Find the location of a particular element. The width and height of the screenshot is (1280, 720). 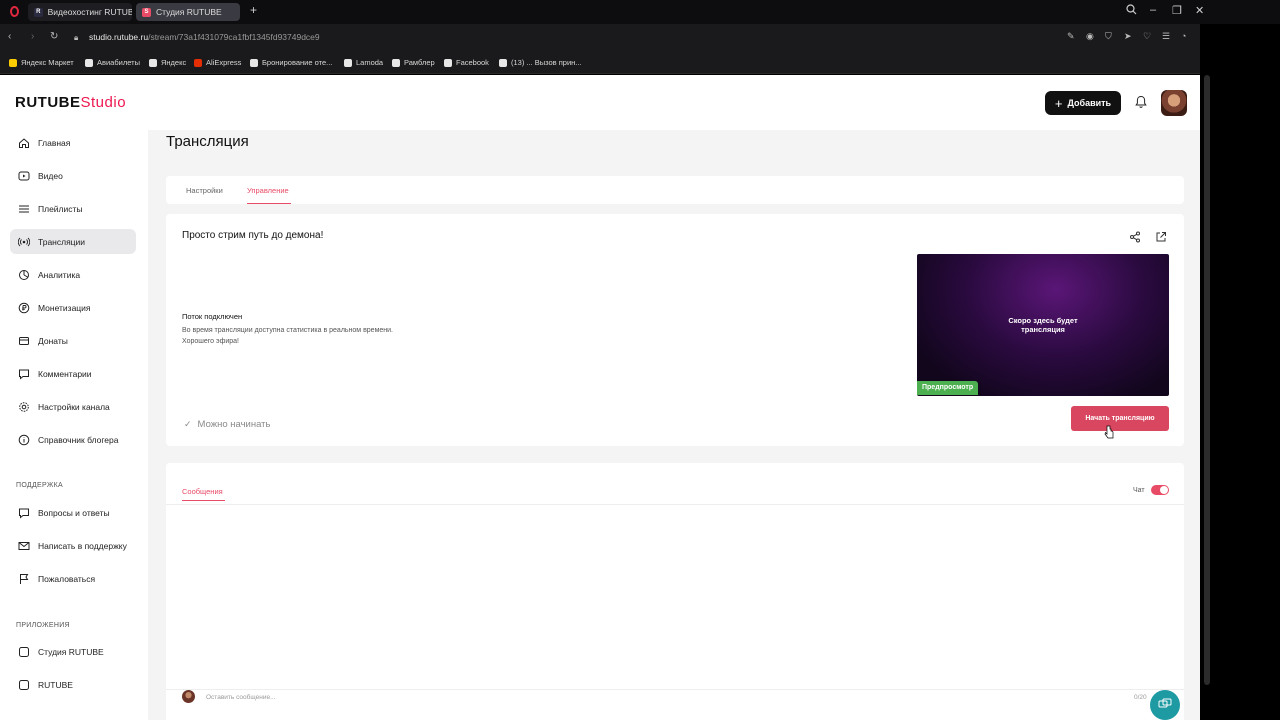

sidebar-item-write-support: Написать в поддержку is located at coordinates (73, 545).